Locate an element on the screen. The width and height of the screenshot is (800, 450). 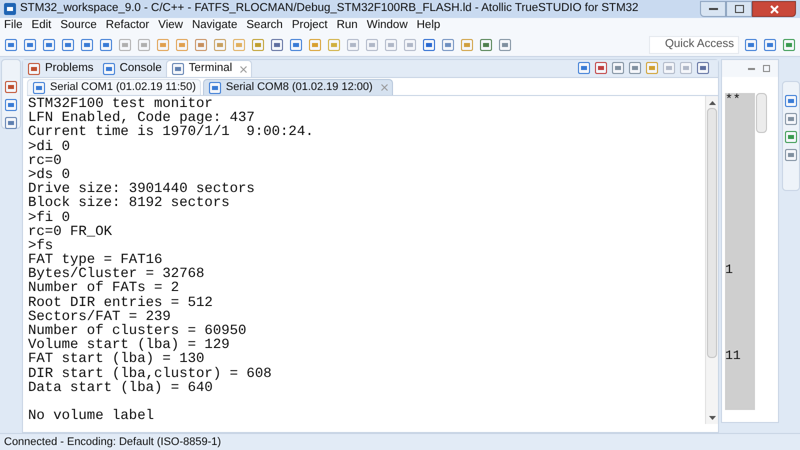
close-button is located at coordinates (774, 9).